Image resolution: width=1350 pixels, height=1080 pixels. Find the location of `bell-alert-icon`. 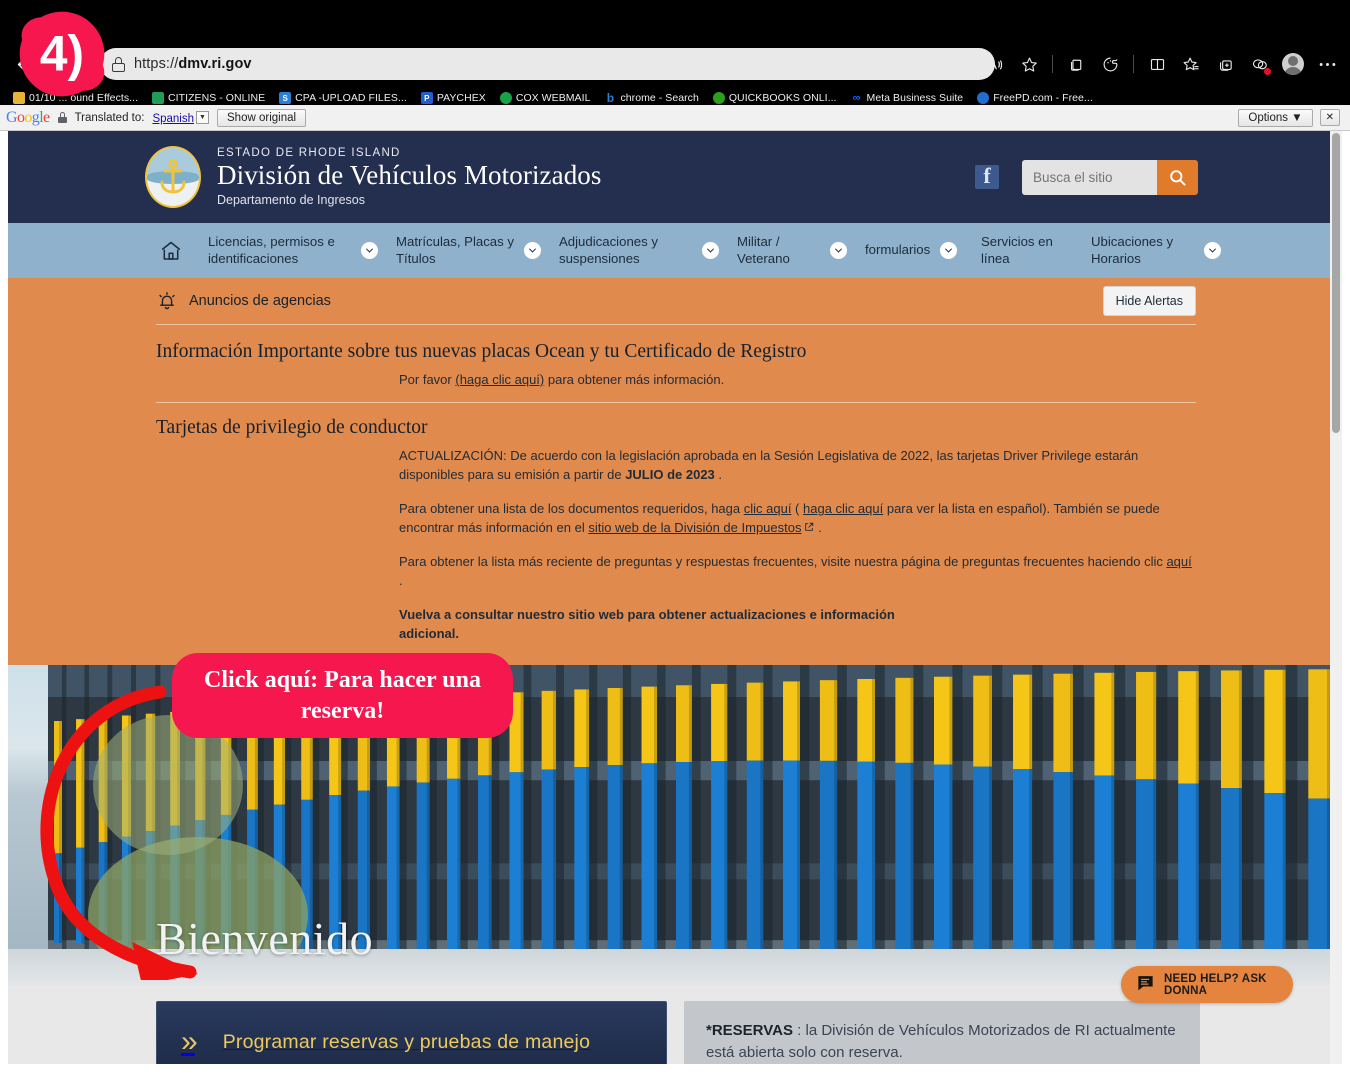

bell-alert-icon is located at coordinates (167, 301).